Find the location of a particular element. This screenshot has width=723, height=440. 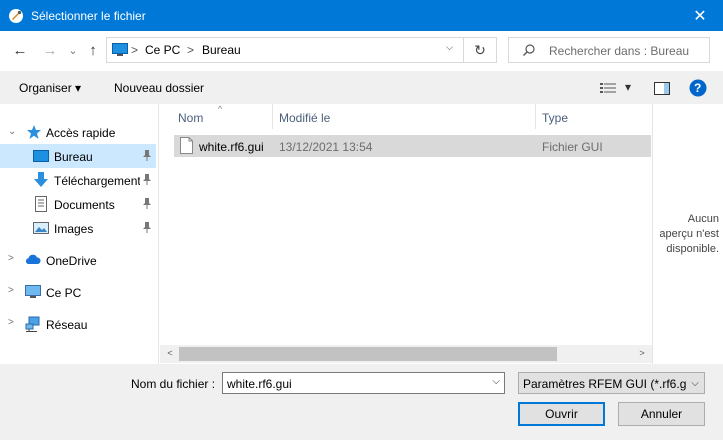

breadcrumb-bureau: Bureau is located at coordinates (221, 50).